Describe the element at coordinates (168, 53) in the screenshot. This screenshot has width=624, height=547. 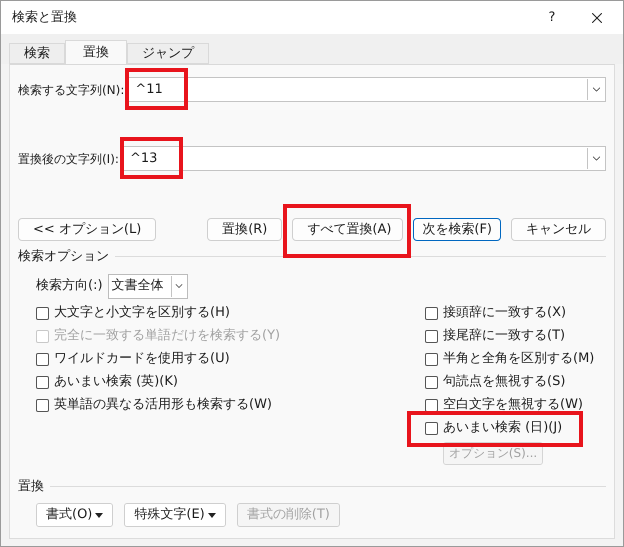
I see `tab: ジャンプ` at that location.